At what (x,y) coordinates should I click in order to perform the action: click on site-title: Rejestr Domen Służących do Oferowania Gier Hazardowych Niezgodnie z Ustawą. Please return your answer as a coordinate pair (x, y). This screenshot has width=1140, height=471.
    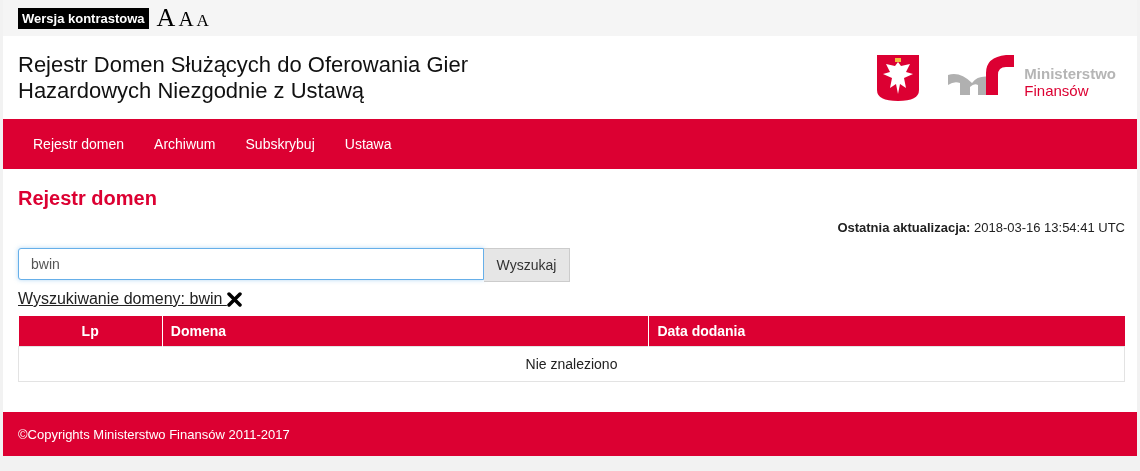
    Looking at the image, I should click on (243, 77).